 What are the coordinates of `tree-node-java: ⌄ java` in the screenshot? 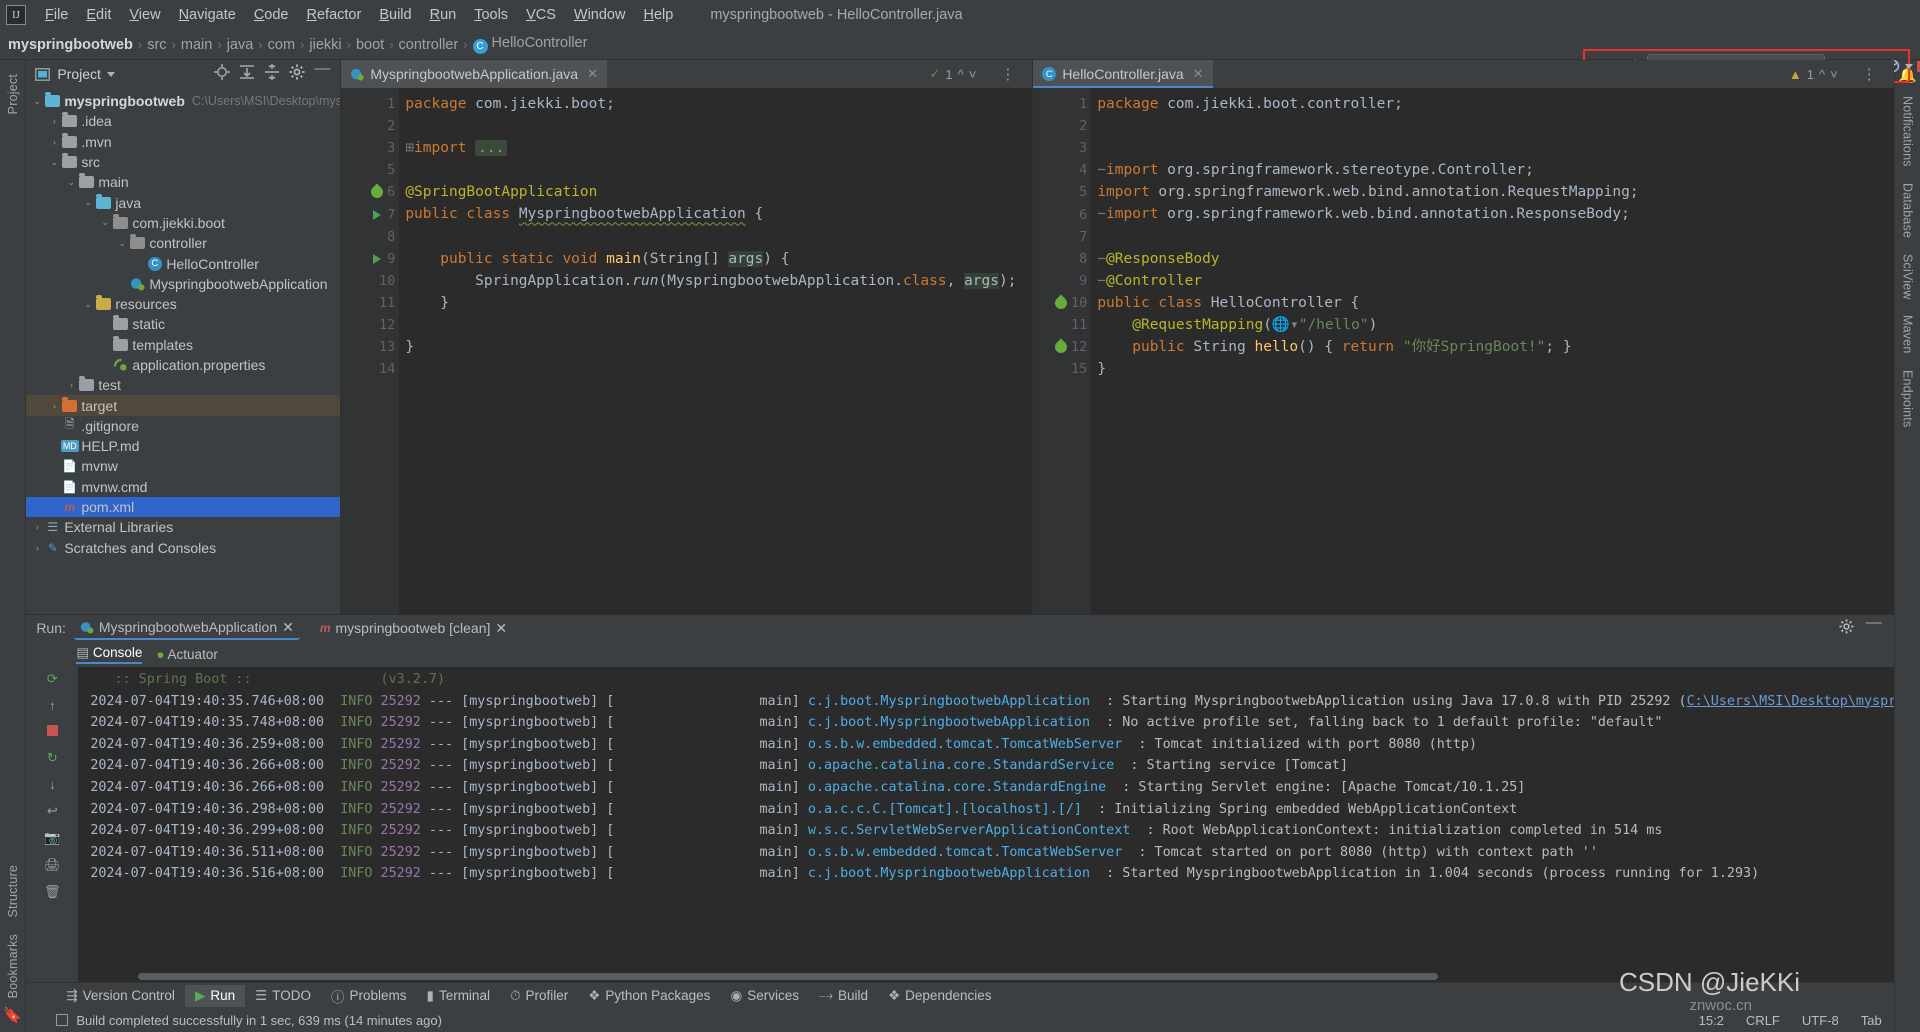 It's located at (183, 202).